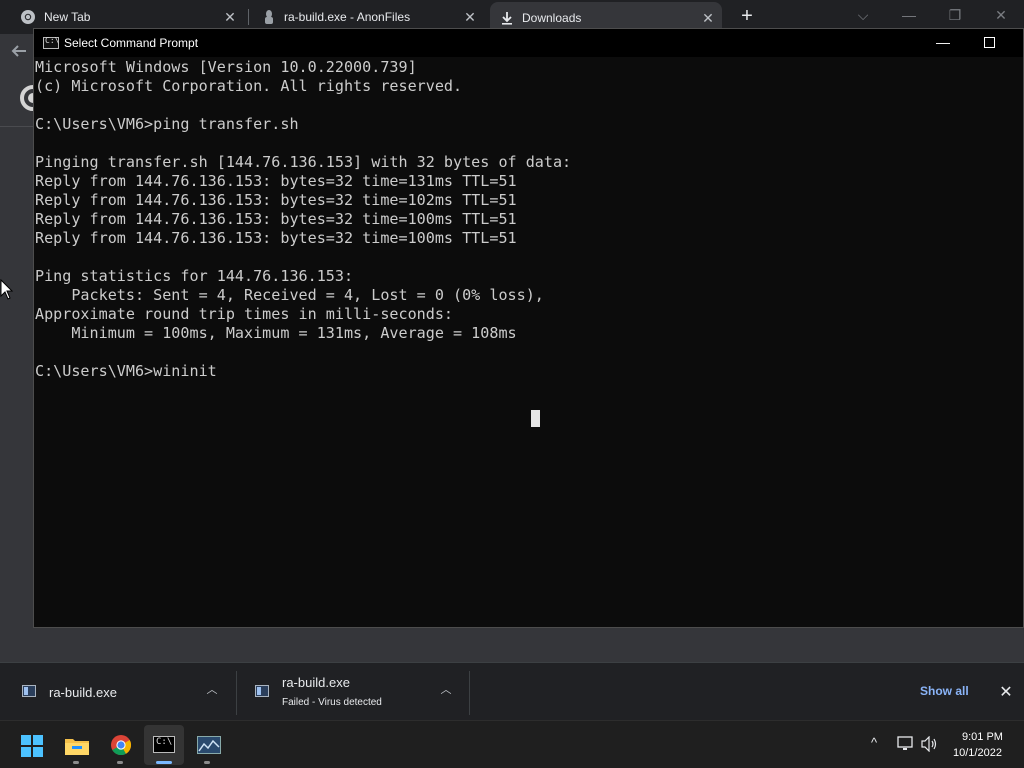  Describe the element at coordinates (7, 289) in the screenshot. I see `mouse-pointer-icon` at that location.